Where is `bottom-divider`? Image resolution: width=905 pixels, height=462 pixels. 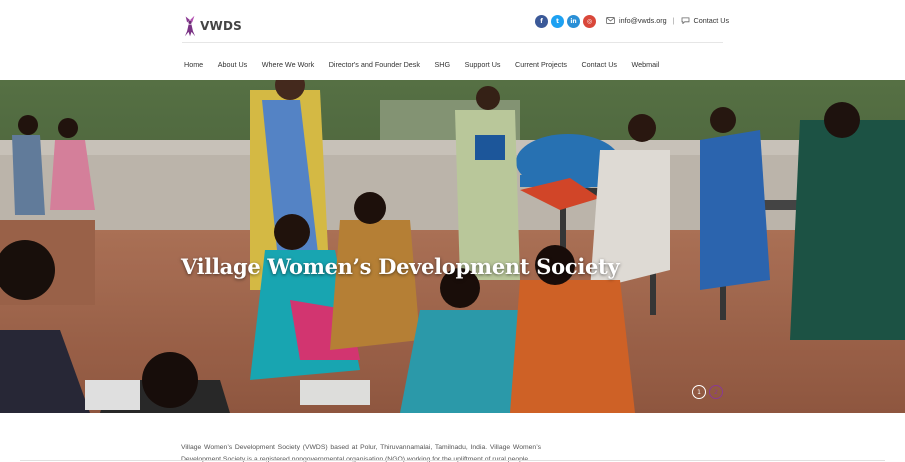 bottom-divider is located at coordinates (452, 460).